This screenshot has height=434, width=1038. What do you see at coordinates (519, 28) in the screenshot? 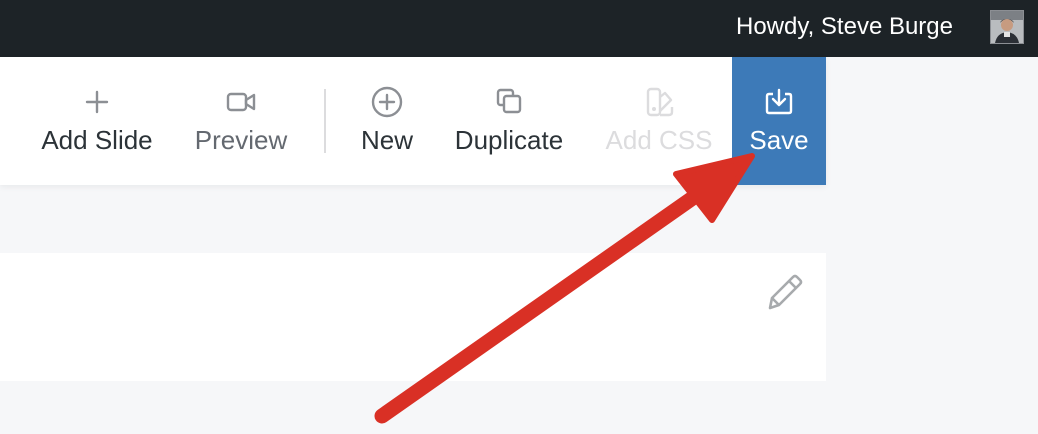
I see `admin-bar: Howdy, Steve Burge` at bounding box center [519, 28].